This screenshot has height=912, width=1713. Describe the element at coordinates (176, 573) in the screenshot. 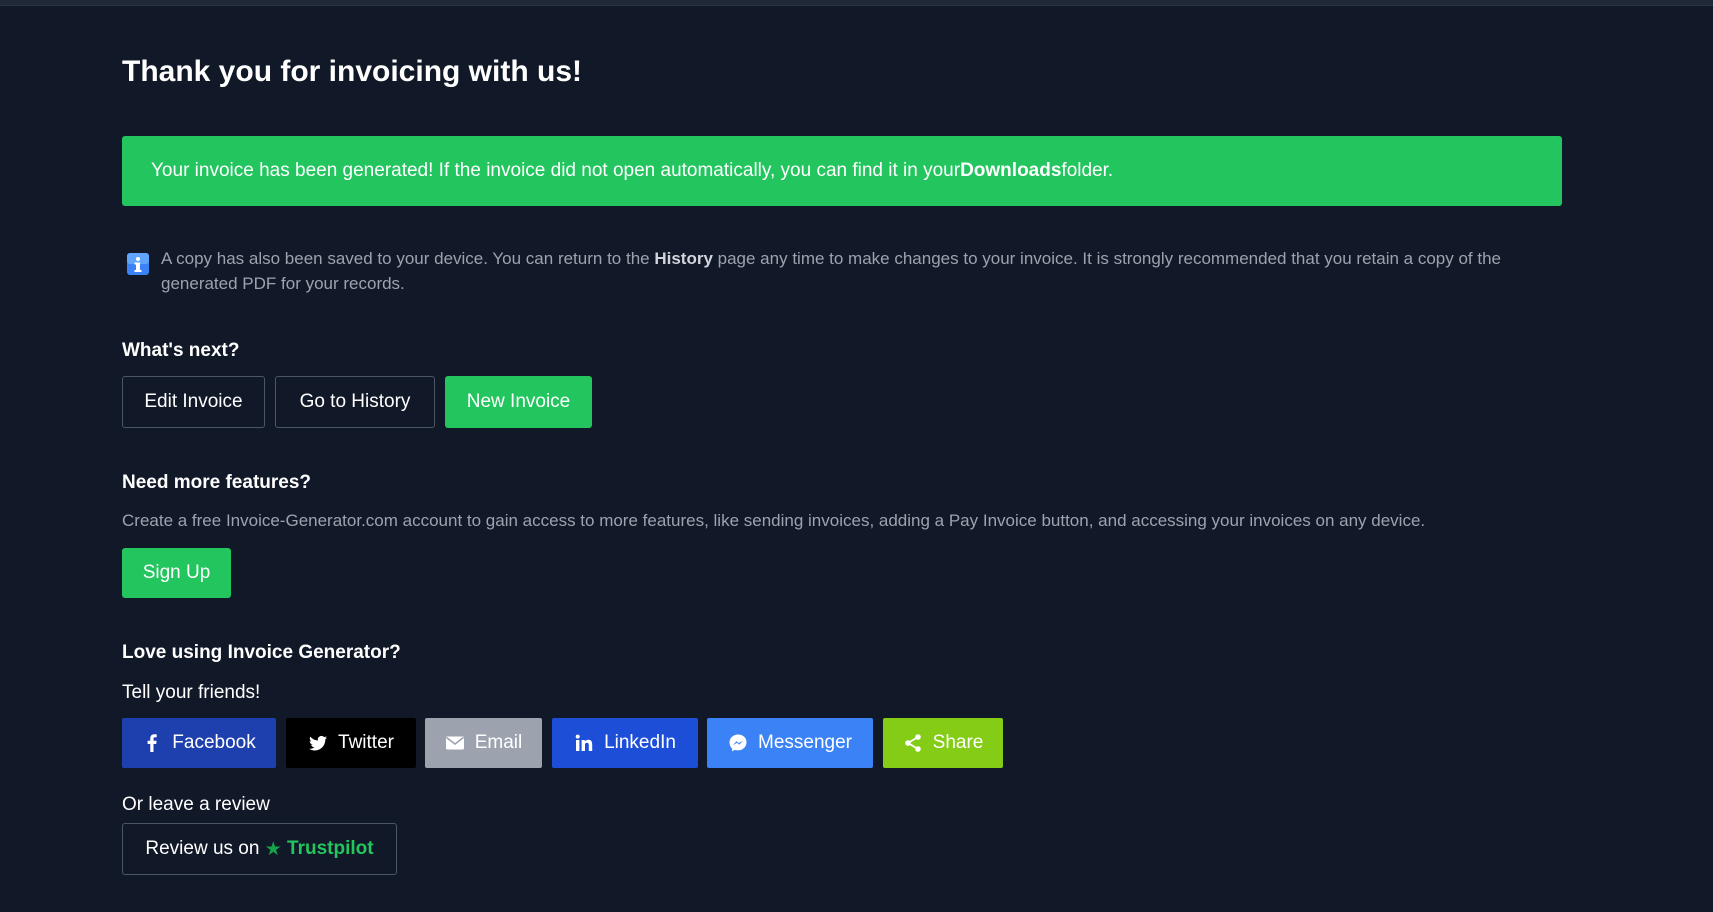

I see `sign-up-button: Sign Up` at that location.